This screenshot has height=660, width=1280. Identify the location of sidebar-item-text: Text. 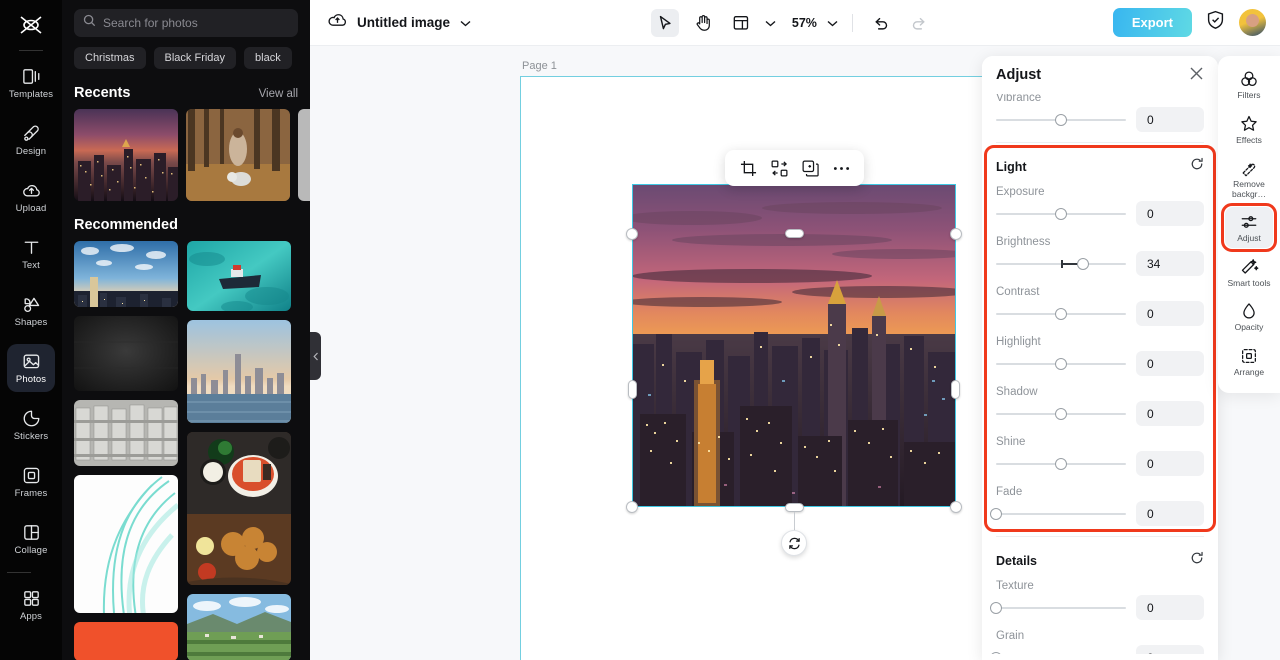
(31, 254).